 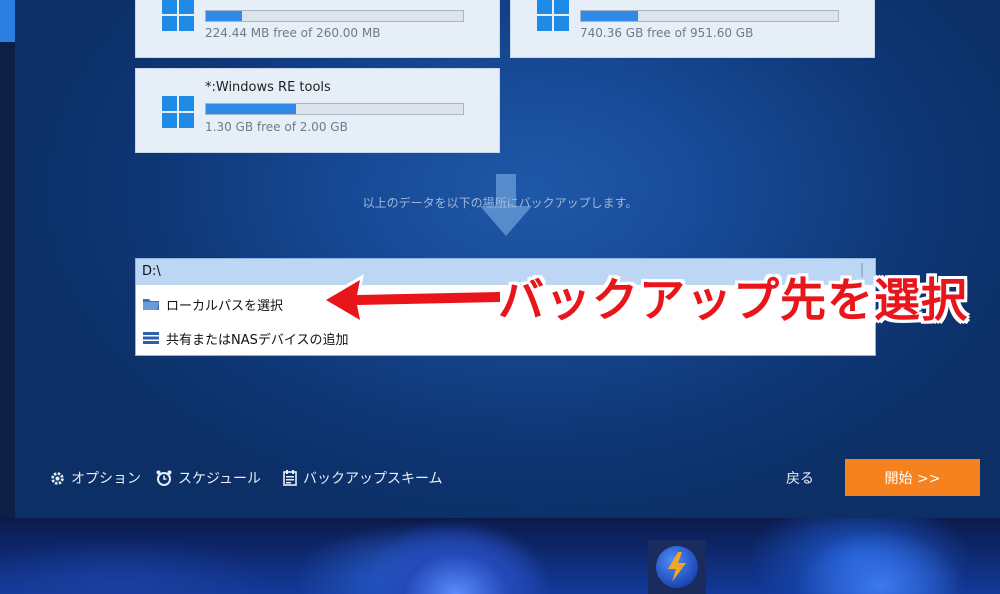 What do you see at coordinates (151, 304) in the screenshot?
I see `folder-icon` at bounding box center [151, 304].